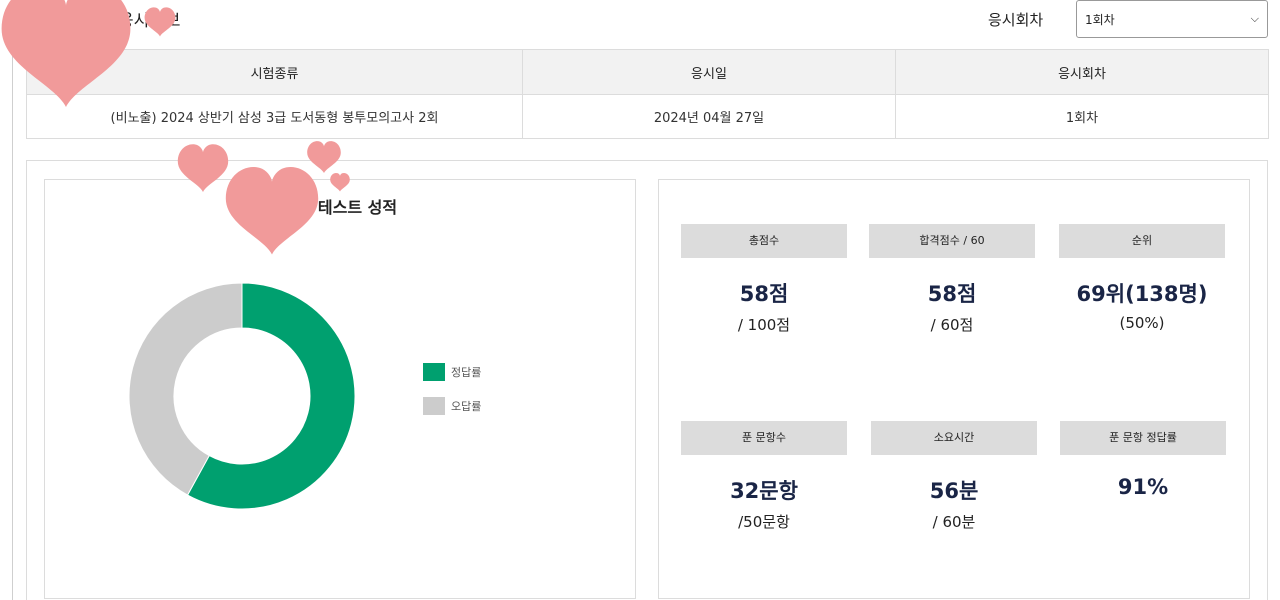 This screenshot has width=1280, height=600. What do you see at coordinates (764, 325) in the screenshot?
I see `stat-sub: / 100점` at bounding box center [764, 325].